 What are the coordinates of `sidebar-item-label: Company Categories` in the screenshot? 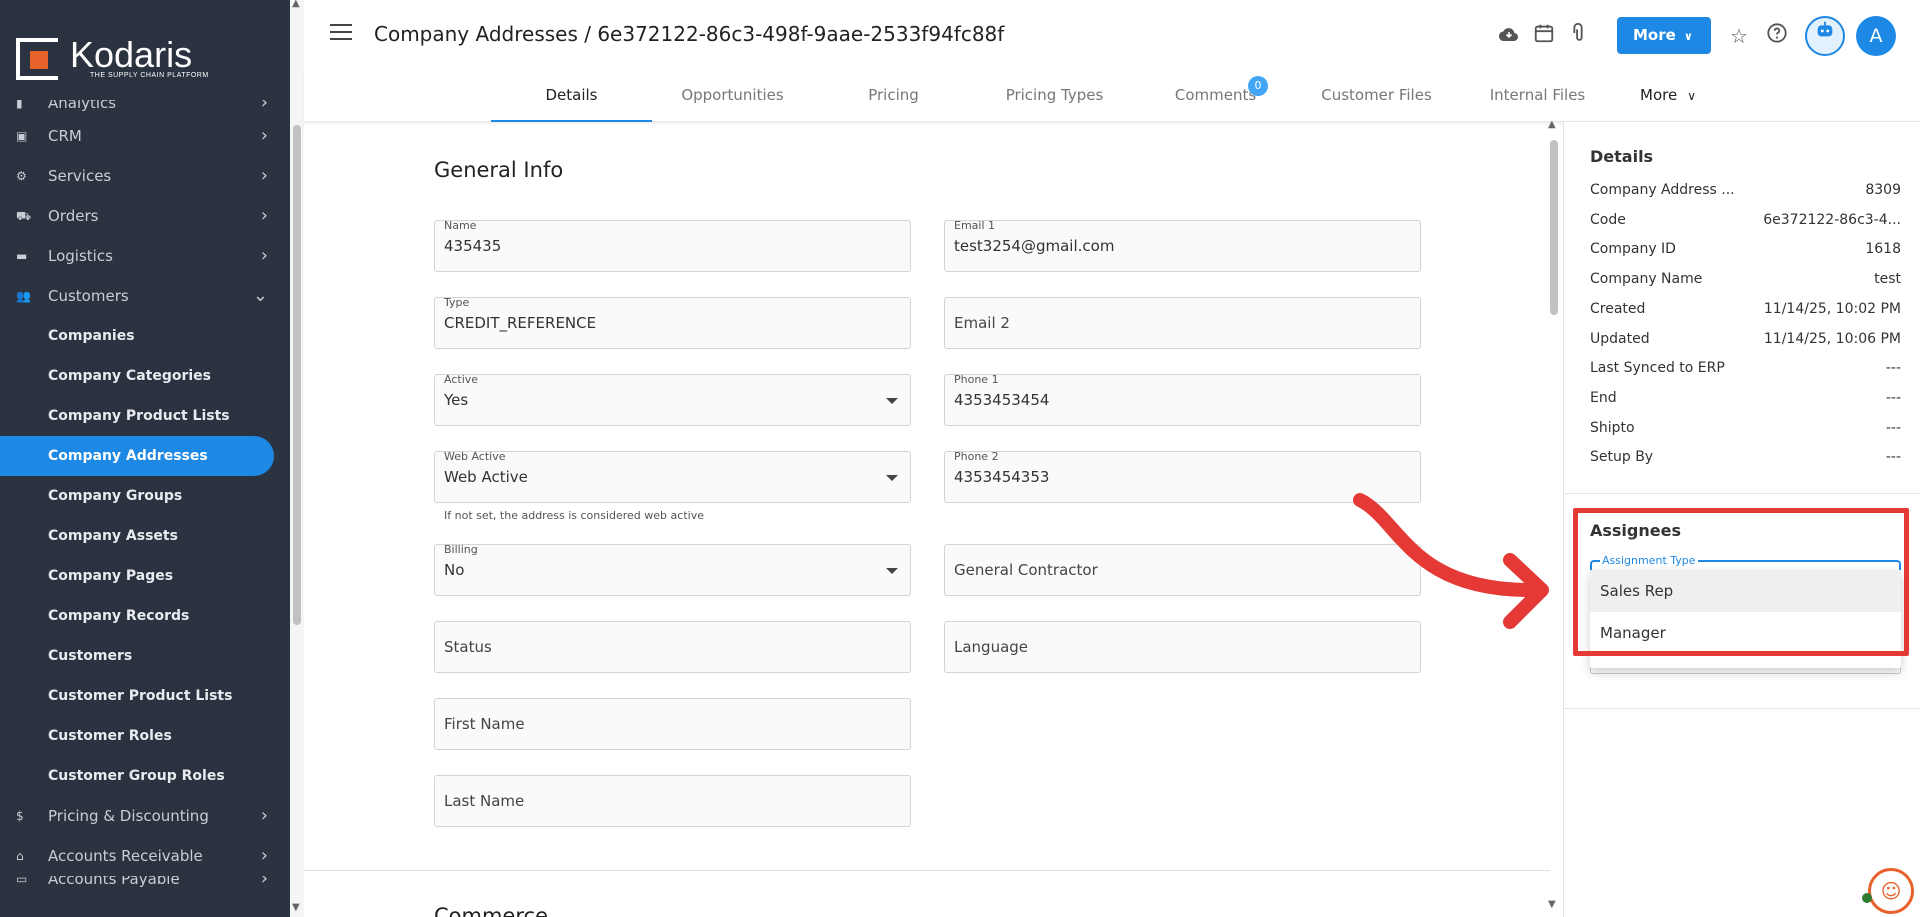 It's located at (129, 376).